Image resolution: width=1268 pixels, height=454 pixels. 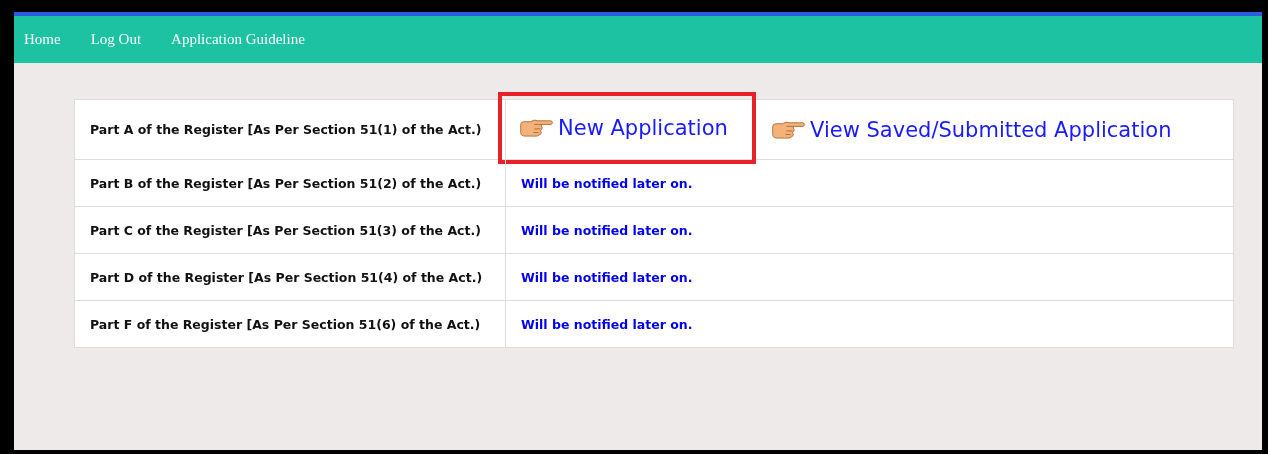 What do you see at coordinates (290, 183) in the screenshot?
I see `table-cell: Part B of the Register [As Per Section 51(2) of the Act.)` at bounding box center [290, 183].